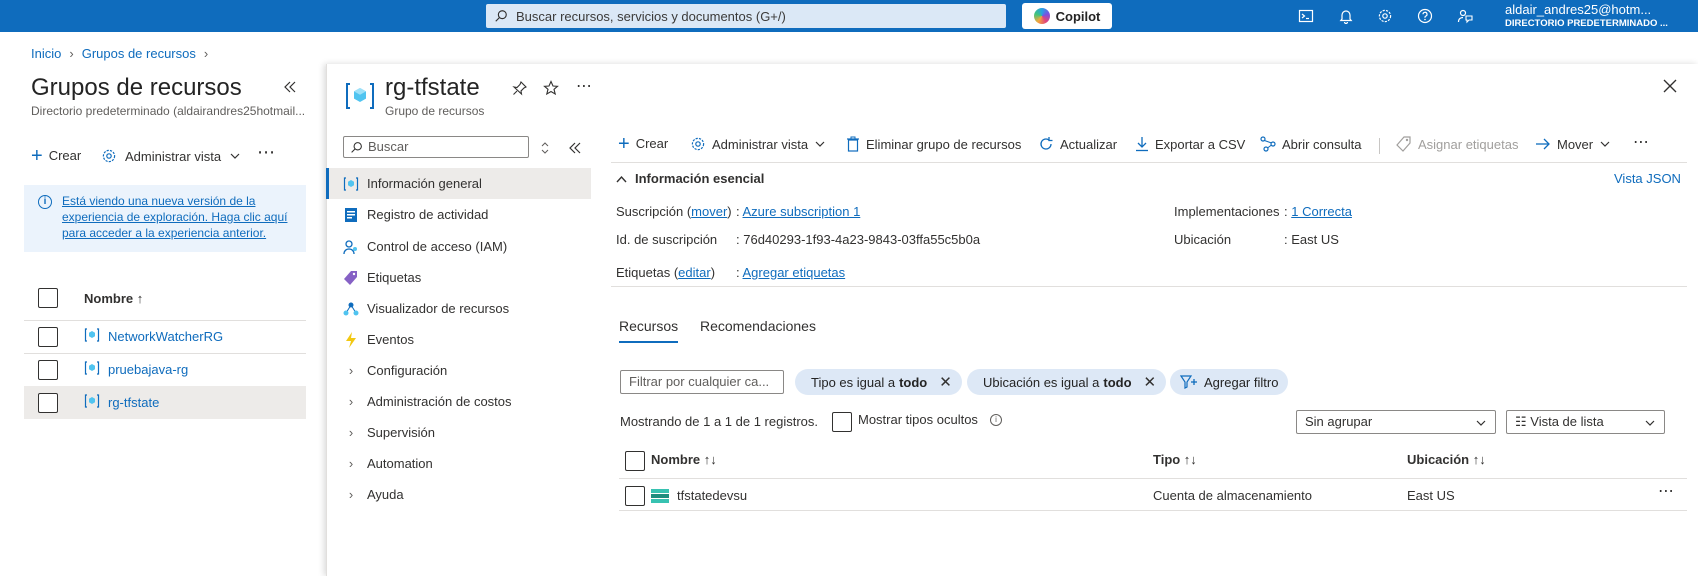  I want to click on blade-more-button: ⋯, so click(584, 86).